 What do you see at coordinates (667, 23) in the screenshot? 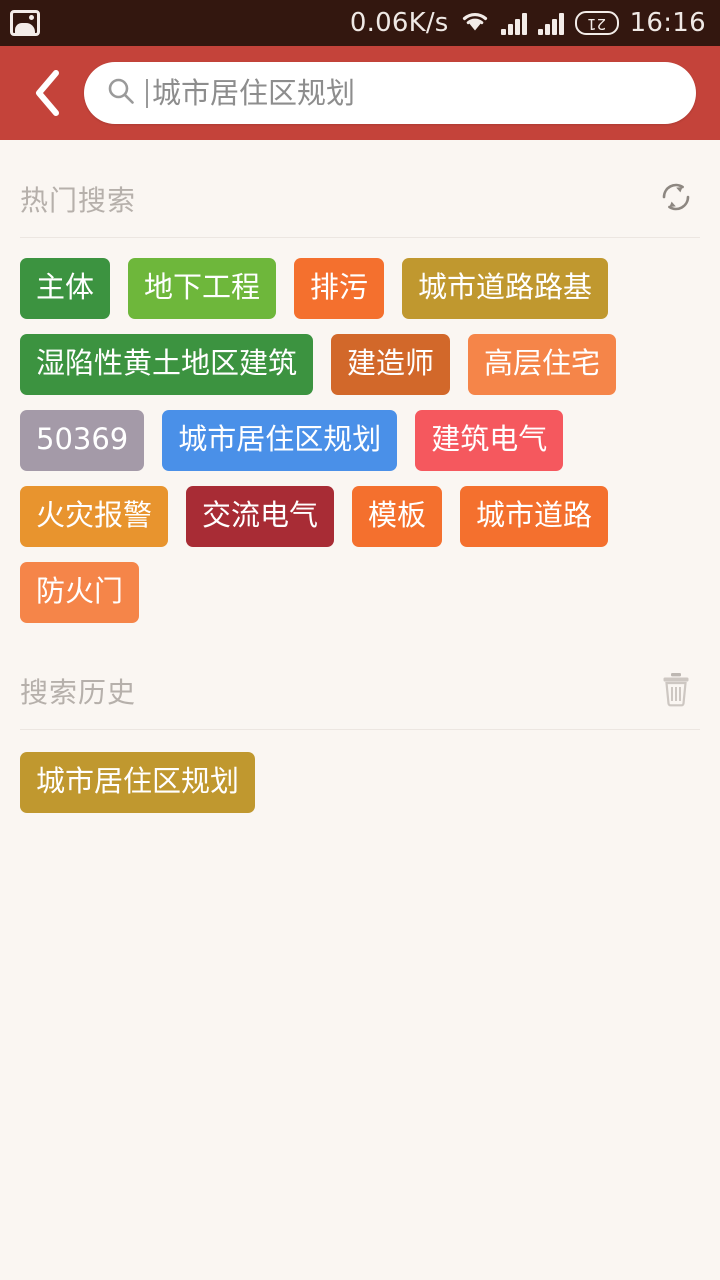
I see `clock-text: 16:16` at bounding box center [667, 23].